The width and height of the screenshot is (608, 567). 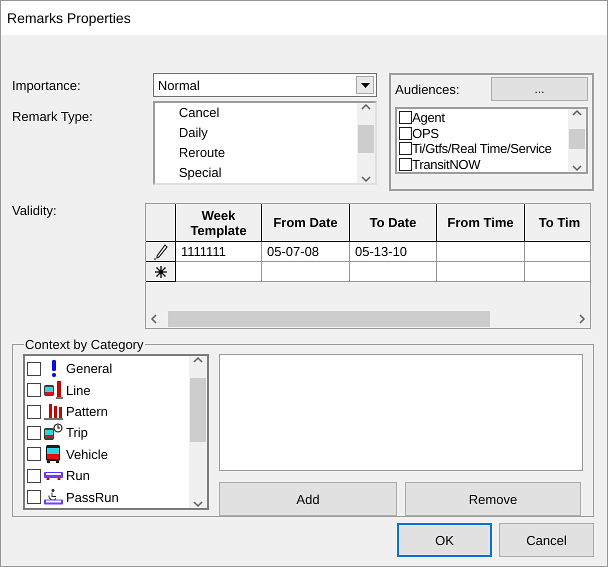 I want to click on ok-button: OK, so click(x=444, y=540).